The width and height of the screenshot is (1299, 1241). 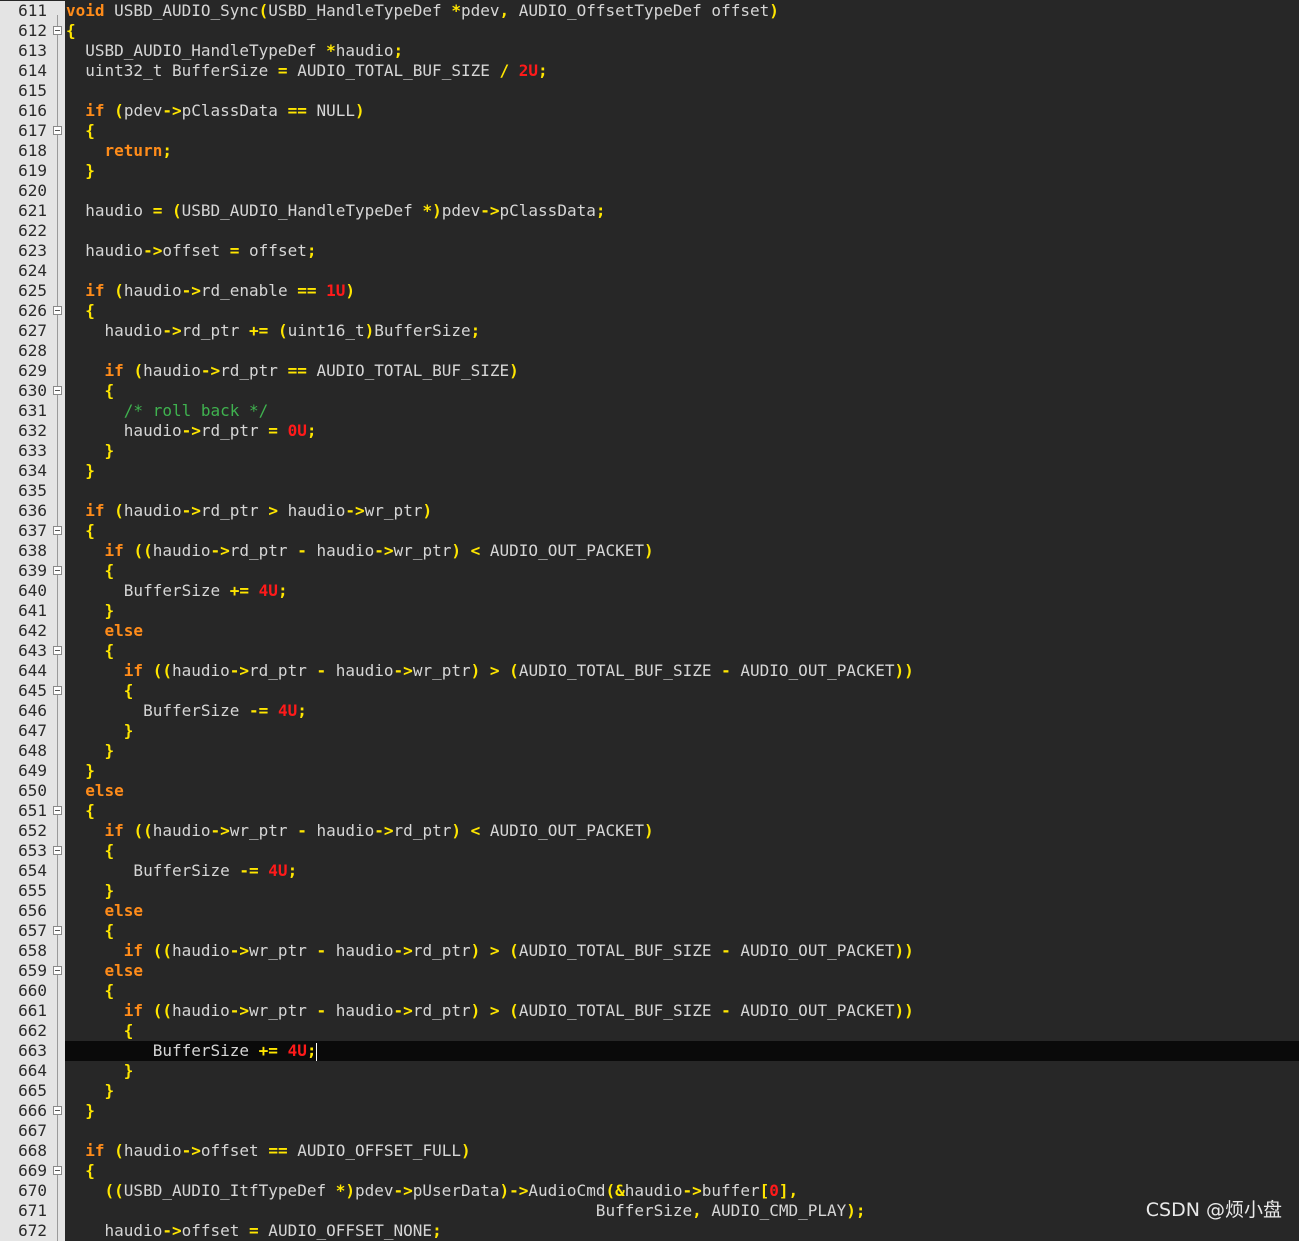 I want to click on code-line: 656 else, so click(x=649, y=911).